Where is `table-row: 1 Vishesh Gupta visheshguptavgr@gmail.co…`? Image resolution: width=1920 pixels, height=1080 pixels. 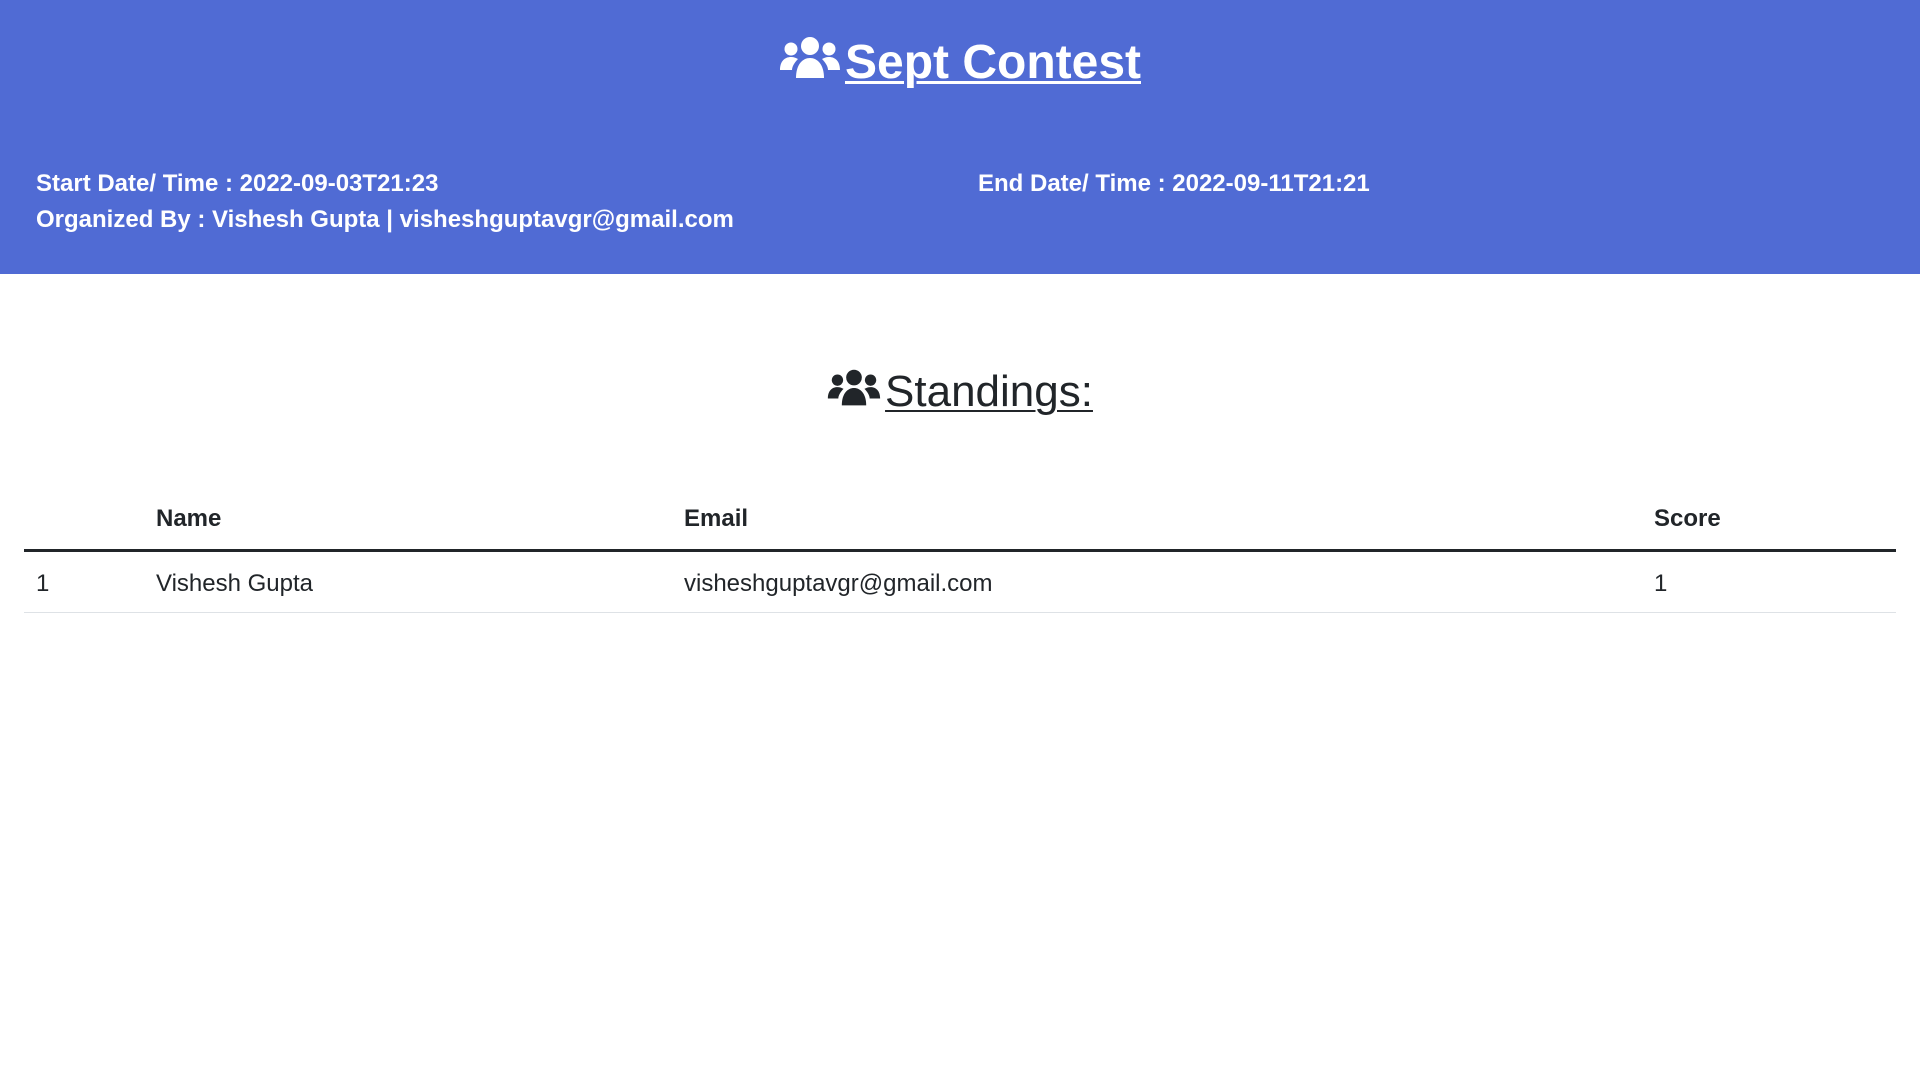 table-row: 1 Vishesh Gupta visheshguptavgr@gmail.co… is located at coordinates (960, 581).